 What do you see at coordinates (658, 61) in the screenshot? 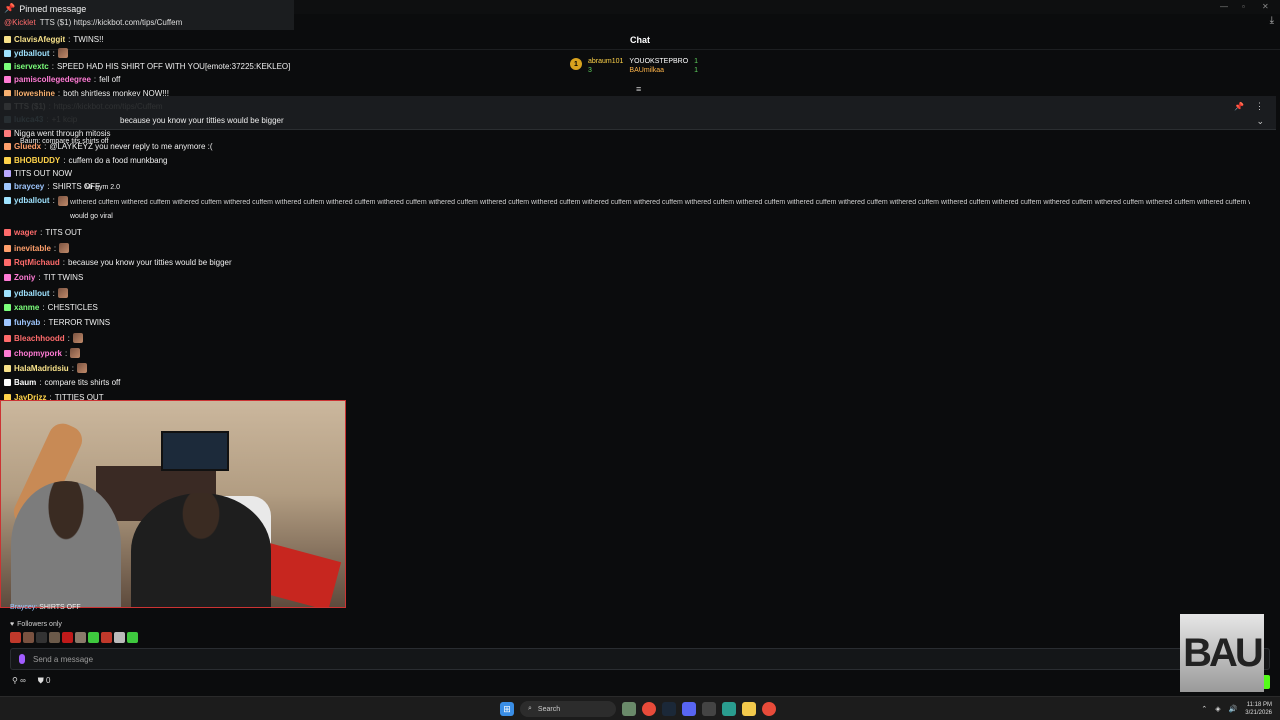
I see `leader-second-name: YOUOKSTEPBRO` at bounding box center [658, 61].